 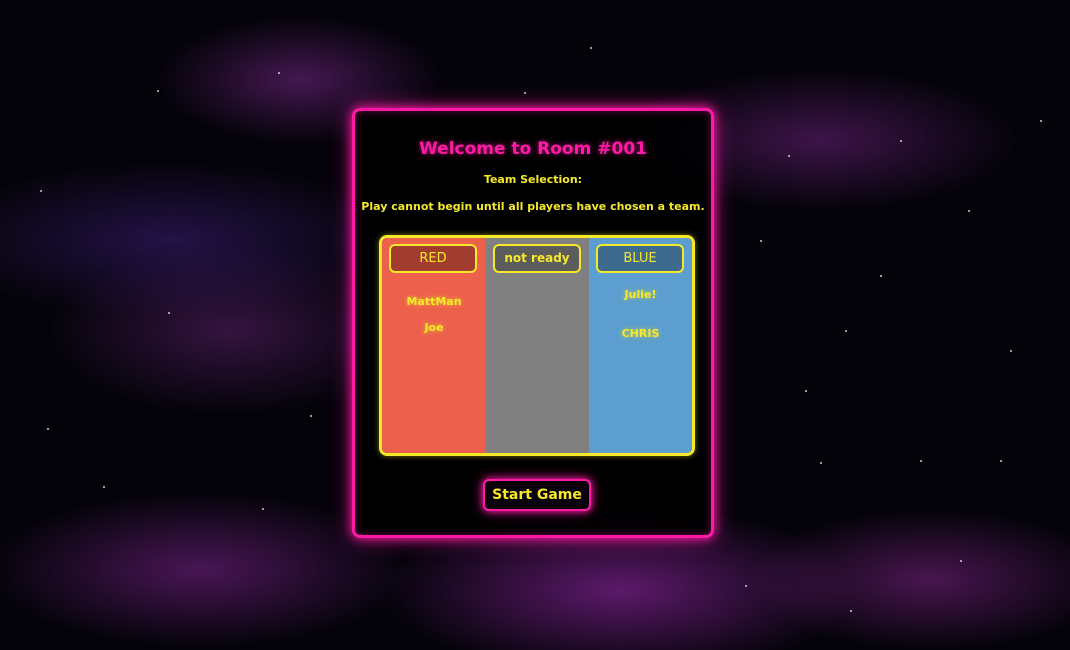 What do you see at coordinates (533, 179) in the screenshot?
I see `team-selection-heading: Team Selection:` at bounding box center [533, 179].